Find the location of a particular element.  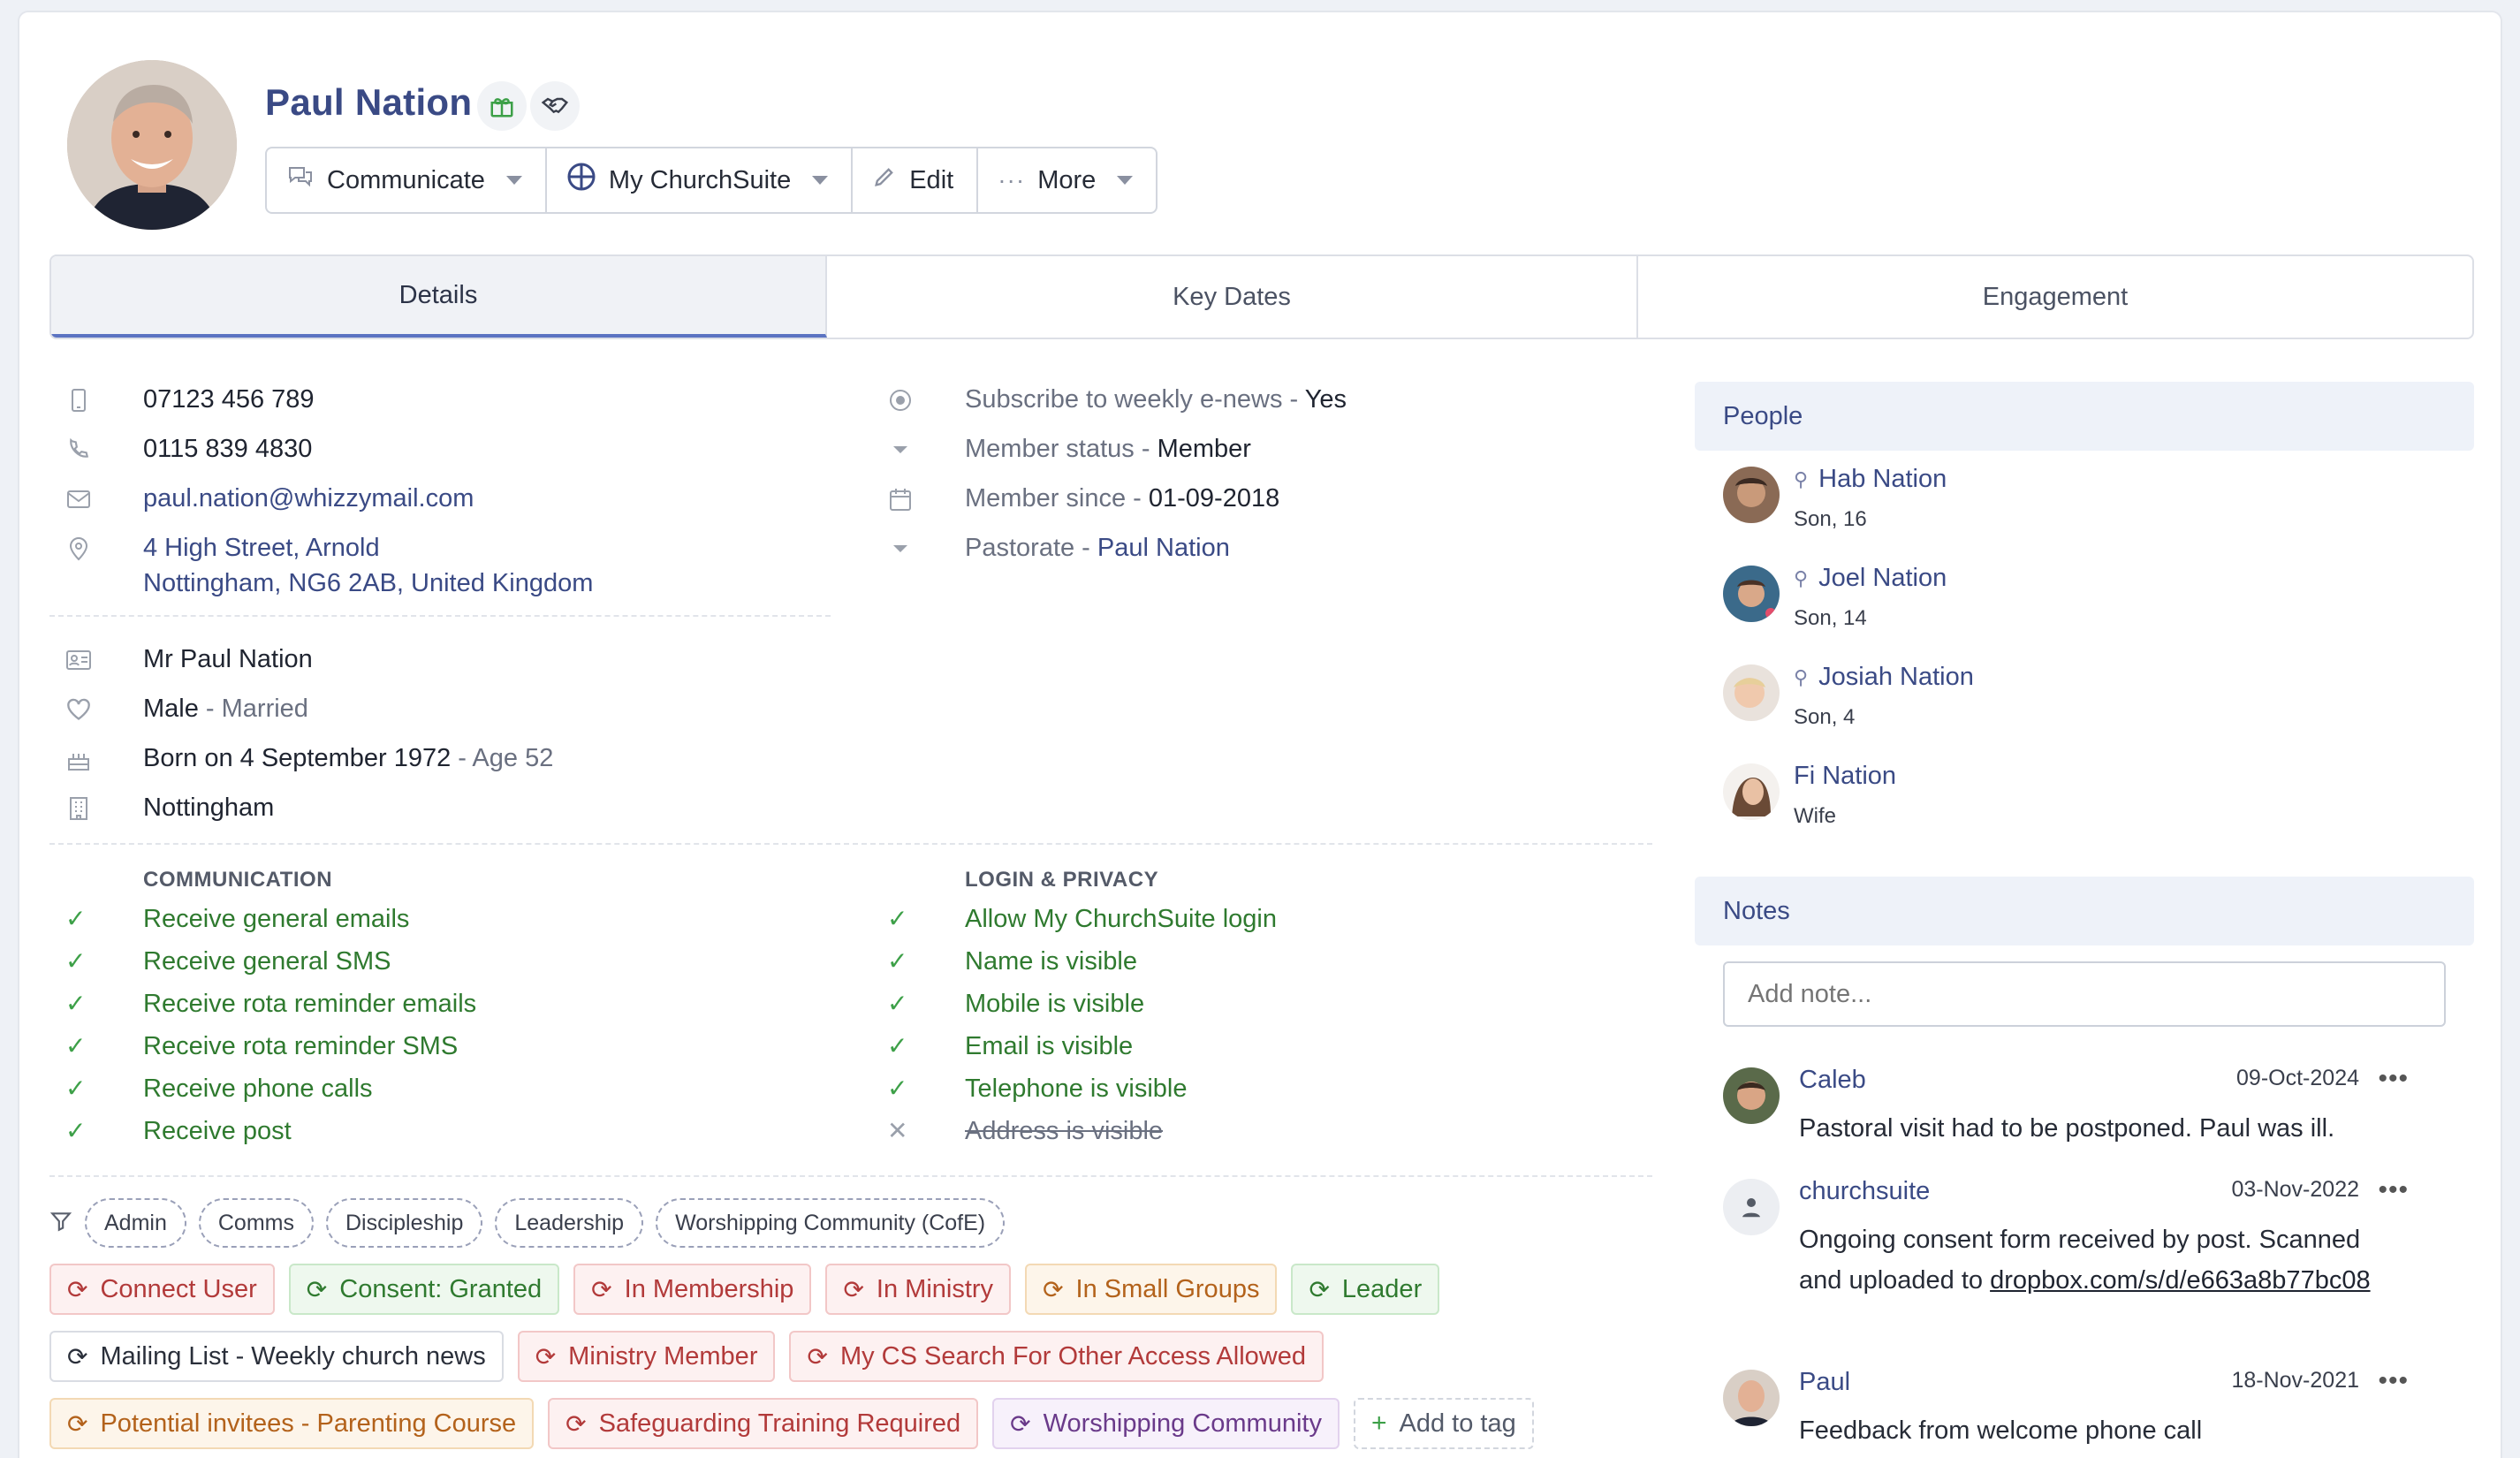

pastorate-field: Pastorate - Paul Nation is located at coordinates (1097, 548).